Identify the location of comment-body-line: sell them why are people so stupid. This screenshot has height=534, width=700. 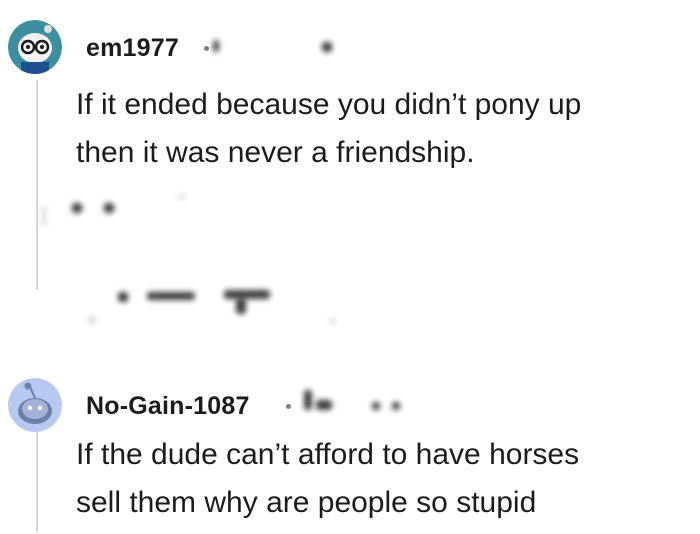
(306, 502).